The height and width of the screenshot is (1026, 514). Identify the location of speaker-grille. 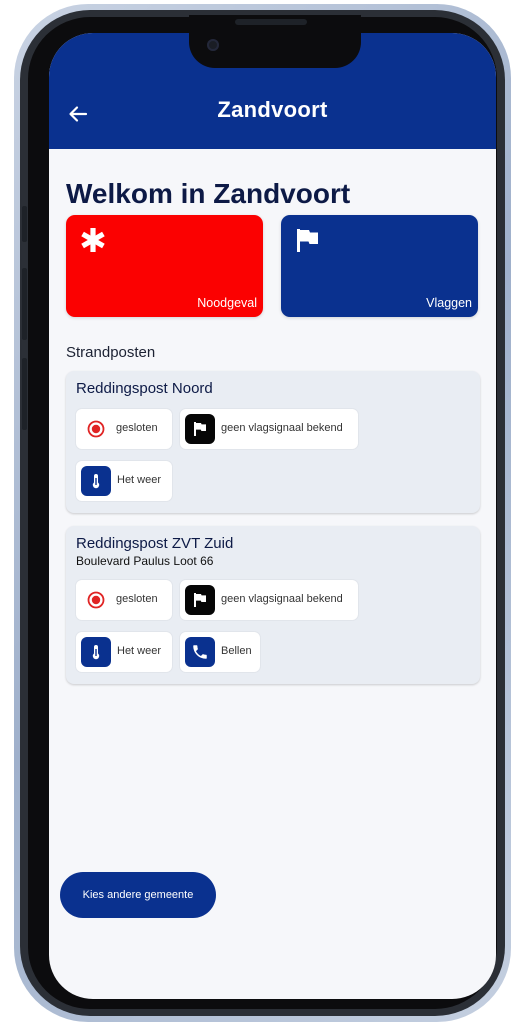
(271, 22).